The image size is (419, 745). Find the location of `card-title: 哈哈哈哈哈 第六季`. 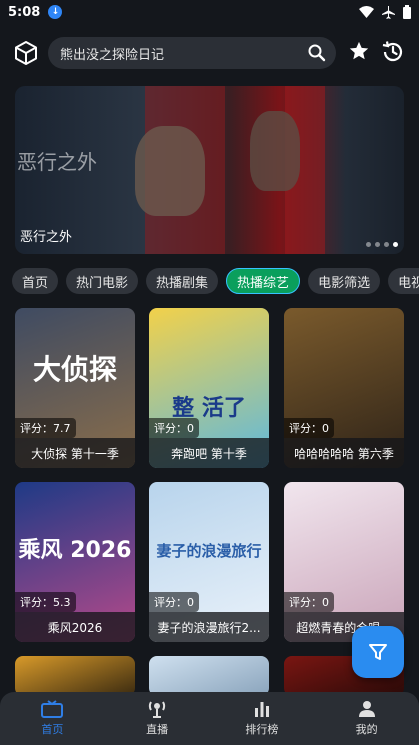

card-title: 哈哈哈哈哈 第六季 is located at coordinates (344, 453).